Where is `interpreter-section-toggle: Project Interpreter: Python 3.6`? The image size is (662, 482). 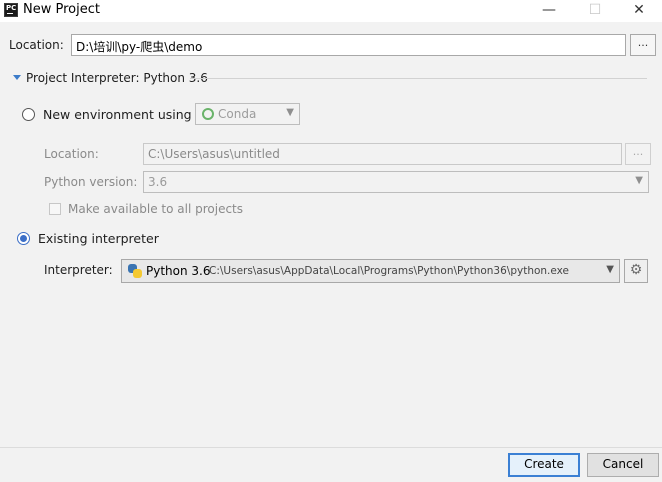 interpreter-section-toggle: Project Interpreter: Python 3.6 is located at coordinates (110, 78).